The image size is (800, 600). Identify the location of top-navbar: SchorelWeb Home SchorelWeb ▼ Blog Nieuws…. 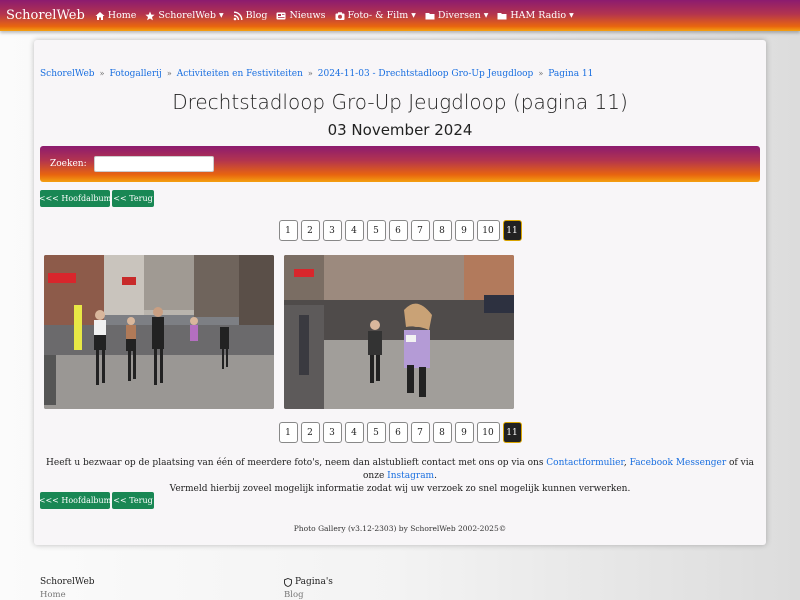
(400, 15).